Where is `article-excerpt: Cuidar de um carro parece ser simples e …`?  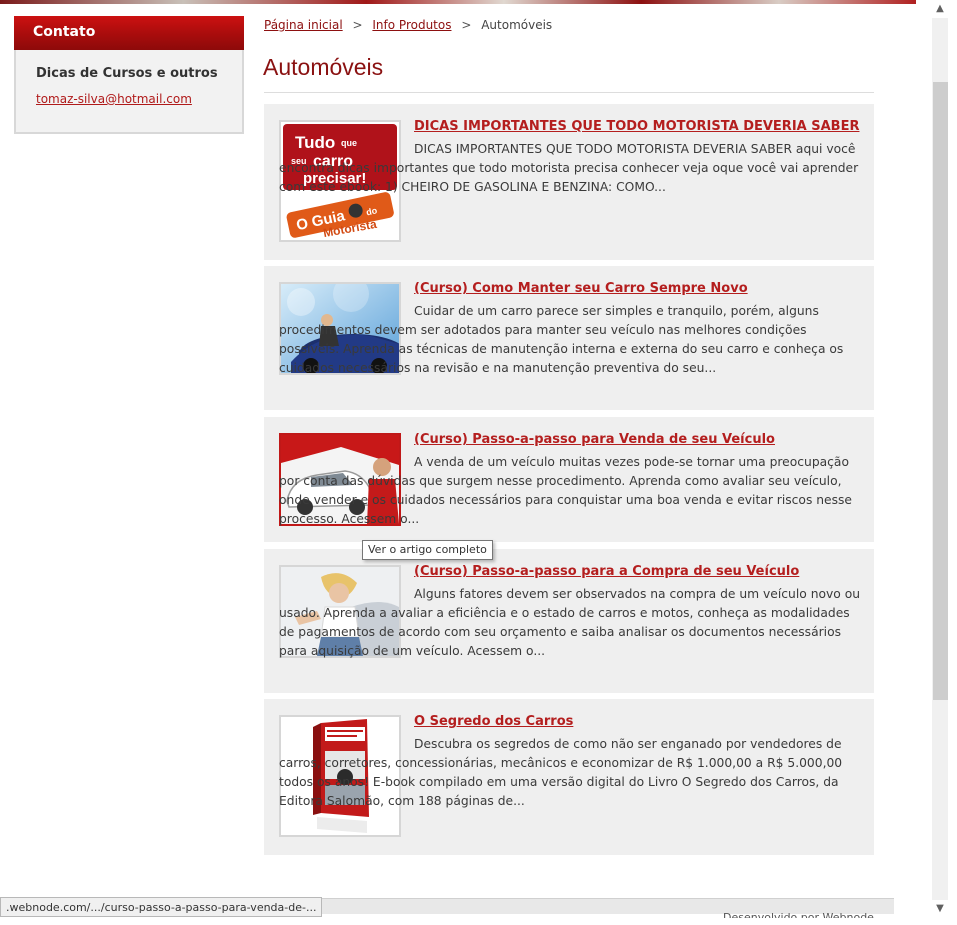
article-excerpt: Cuidar de um carro parece ser simples e … is located at coordinates (561, 339).